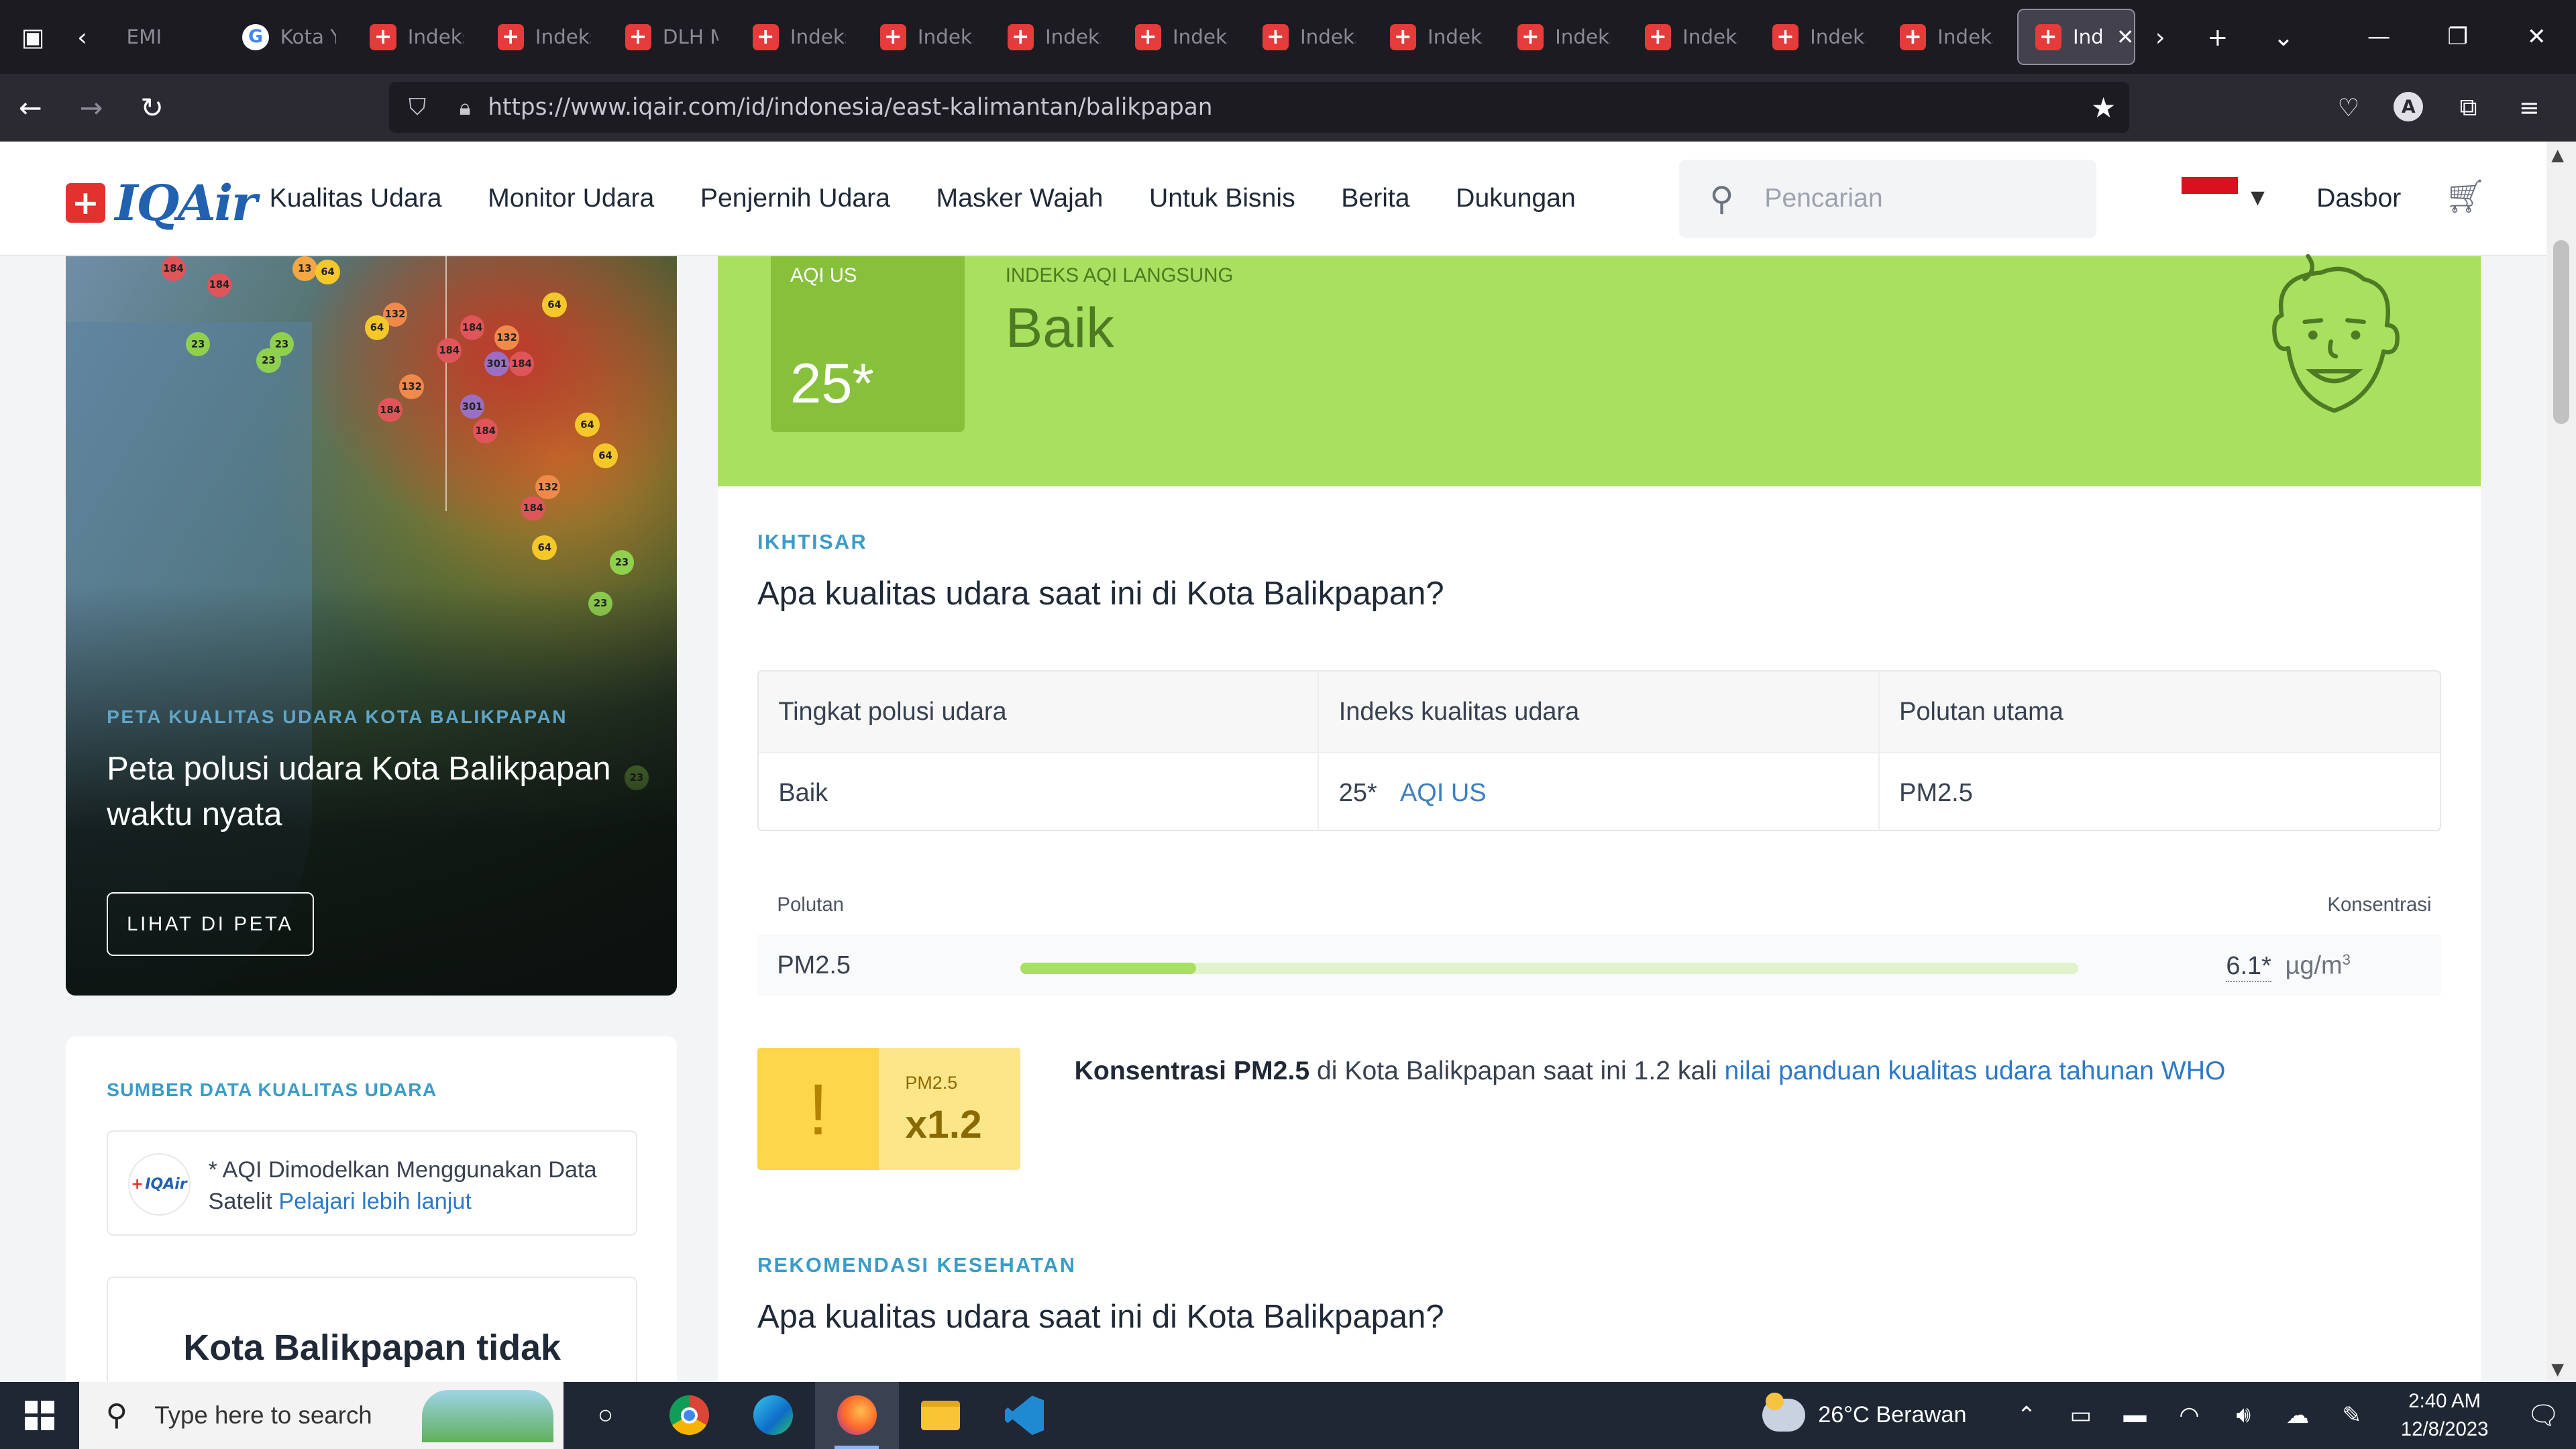  I want to click on map-aqi-marker: 13, so click(304, 268).